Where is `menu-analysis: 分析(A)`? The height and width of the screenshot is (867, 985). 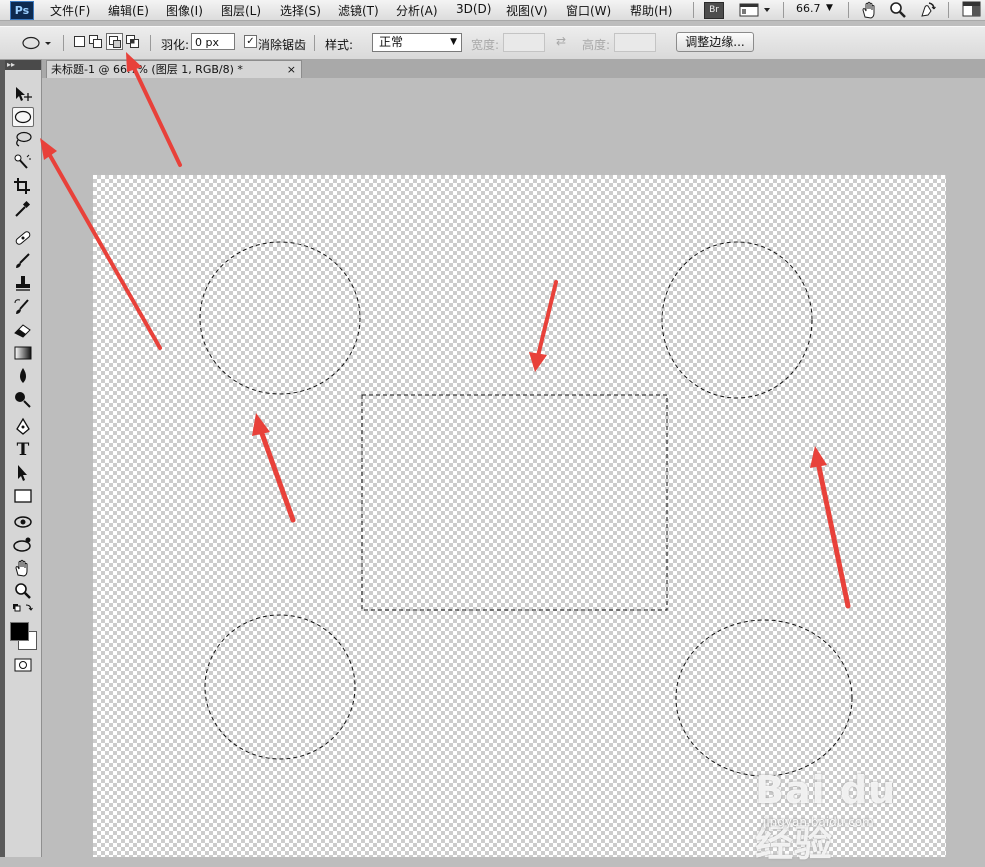 menu-analysis: 分析(A) is located at coordinates (417, 10).